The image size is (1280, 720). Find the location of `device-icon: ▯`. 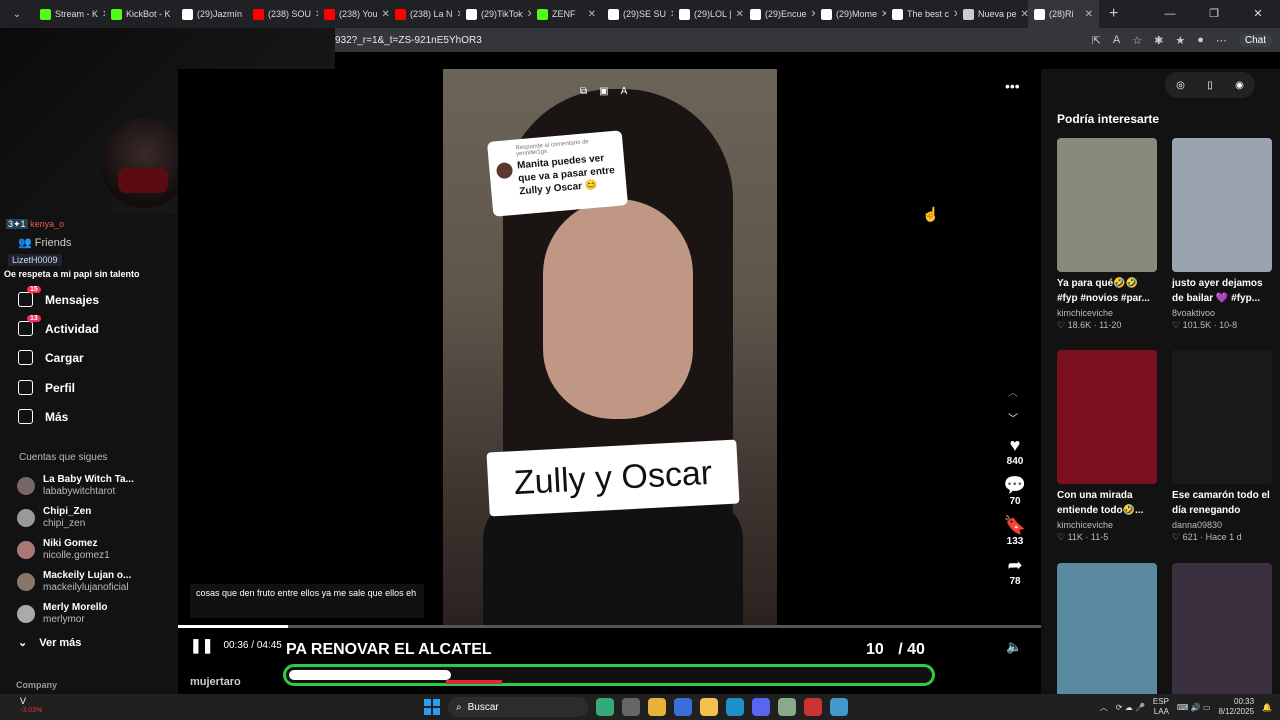

device-icon: ▯ is located at coordinates (1210, 85).